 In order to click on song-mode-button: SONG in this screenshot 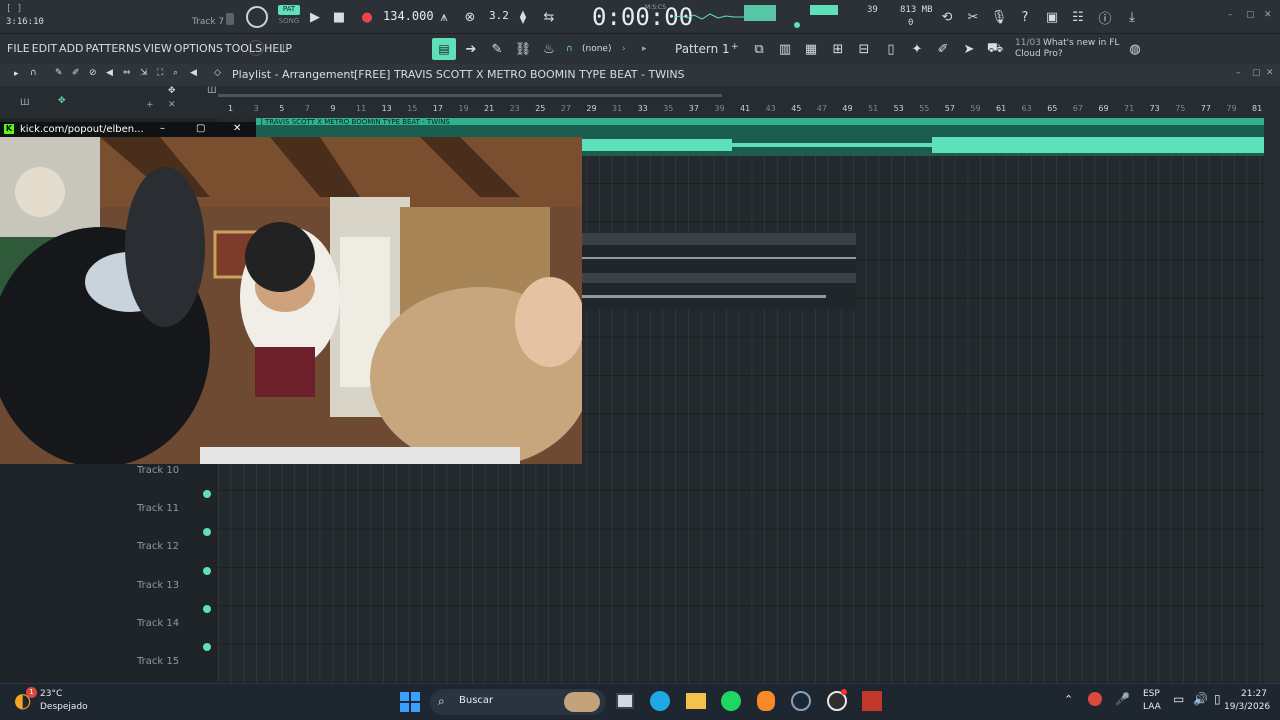, I will do `click(289, 22)`.